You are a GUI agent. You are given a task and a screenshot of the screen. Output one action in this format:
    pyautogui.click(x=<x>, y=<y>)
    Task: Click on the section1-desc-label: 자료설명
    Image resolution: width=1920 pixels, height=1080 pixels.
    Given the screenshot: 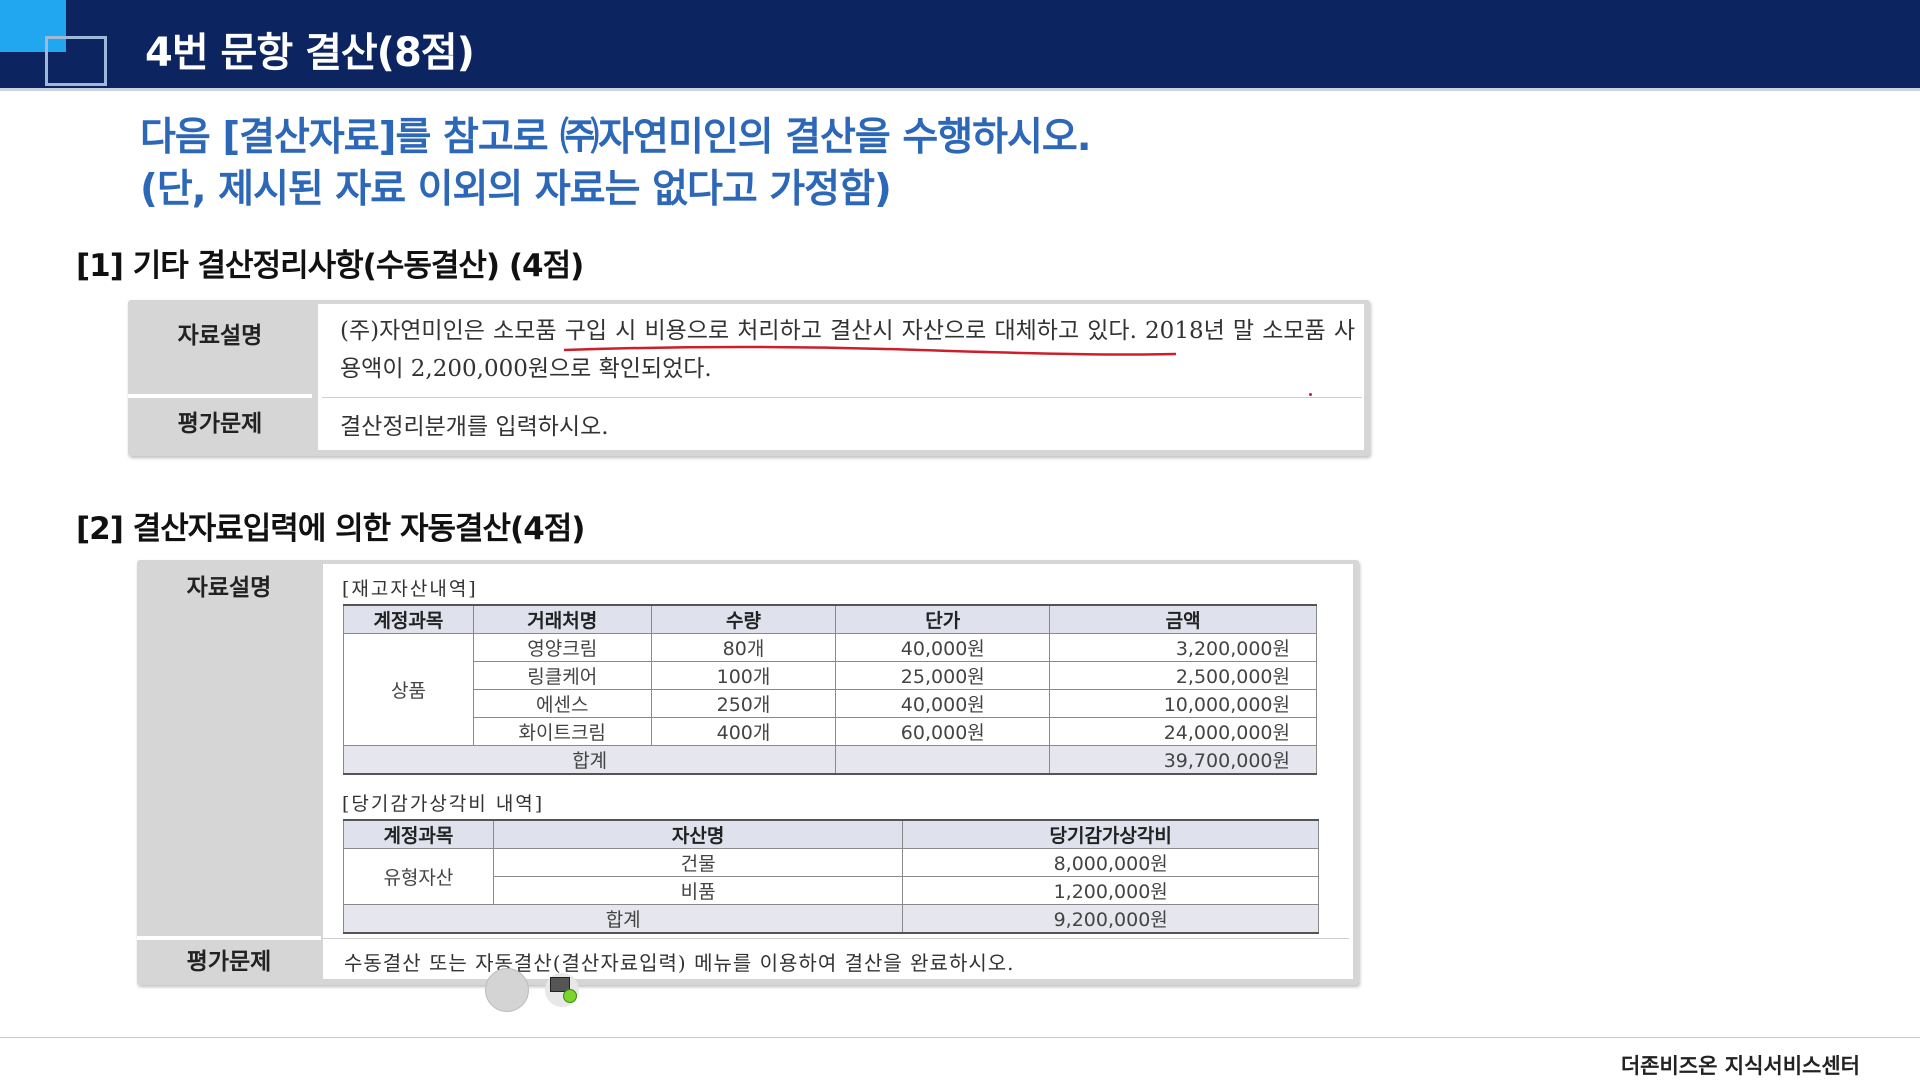 What is the action you would take?
    pyautogui.click(x=220, y=336)
    